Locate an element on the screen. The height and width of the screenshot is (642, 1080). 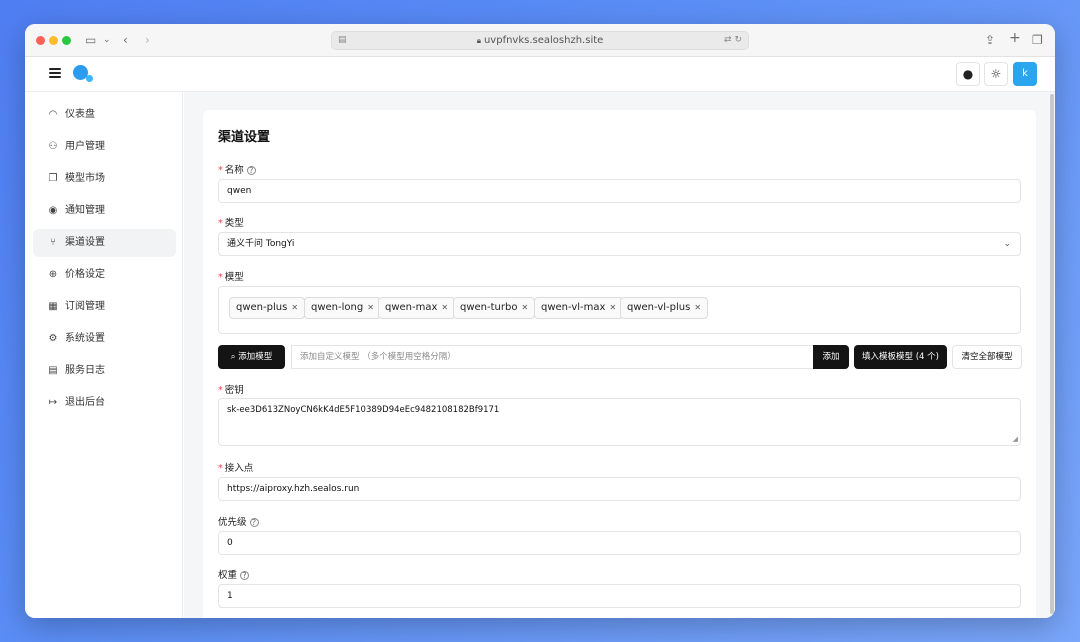
file-log-icon: ▤ is located at coordinates (53, 370).